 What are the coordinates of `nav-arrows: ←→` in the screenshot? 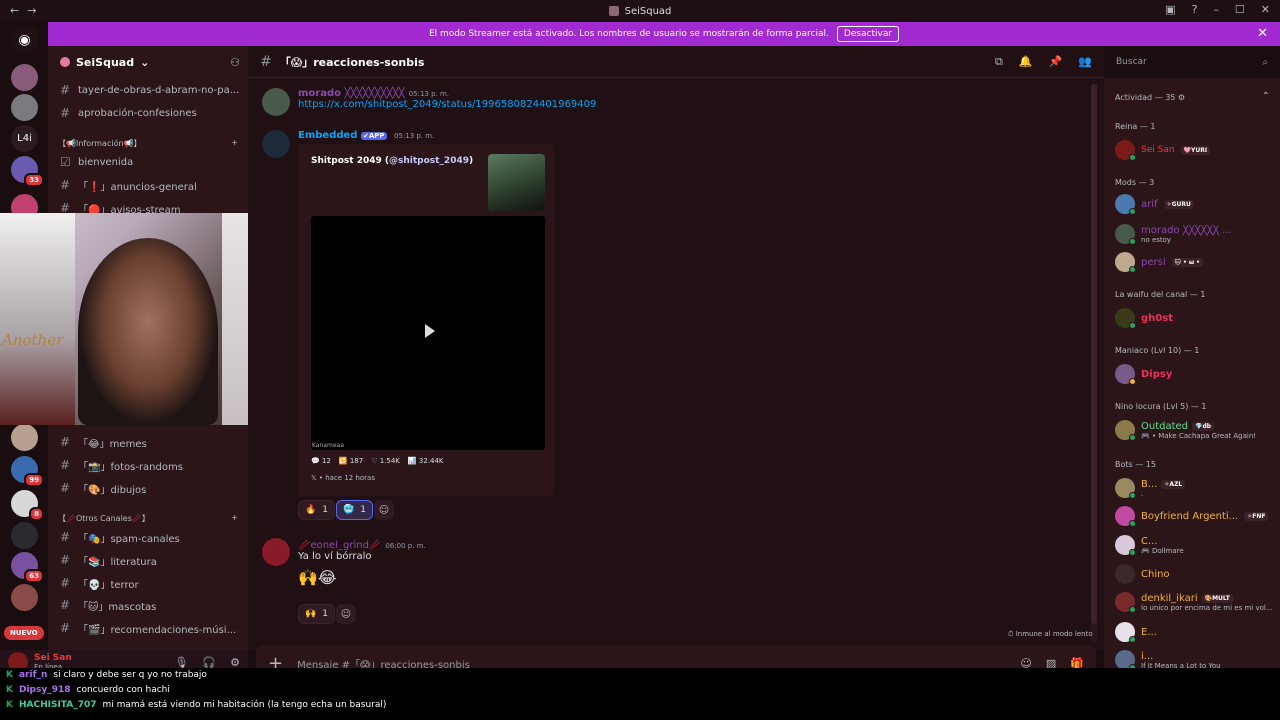 It's located at (27, 10).